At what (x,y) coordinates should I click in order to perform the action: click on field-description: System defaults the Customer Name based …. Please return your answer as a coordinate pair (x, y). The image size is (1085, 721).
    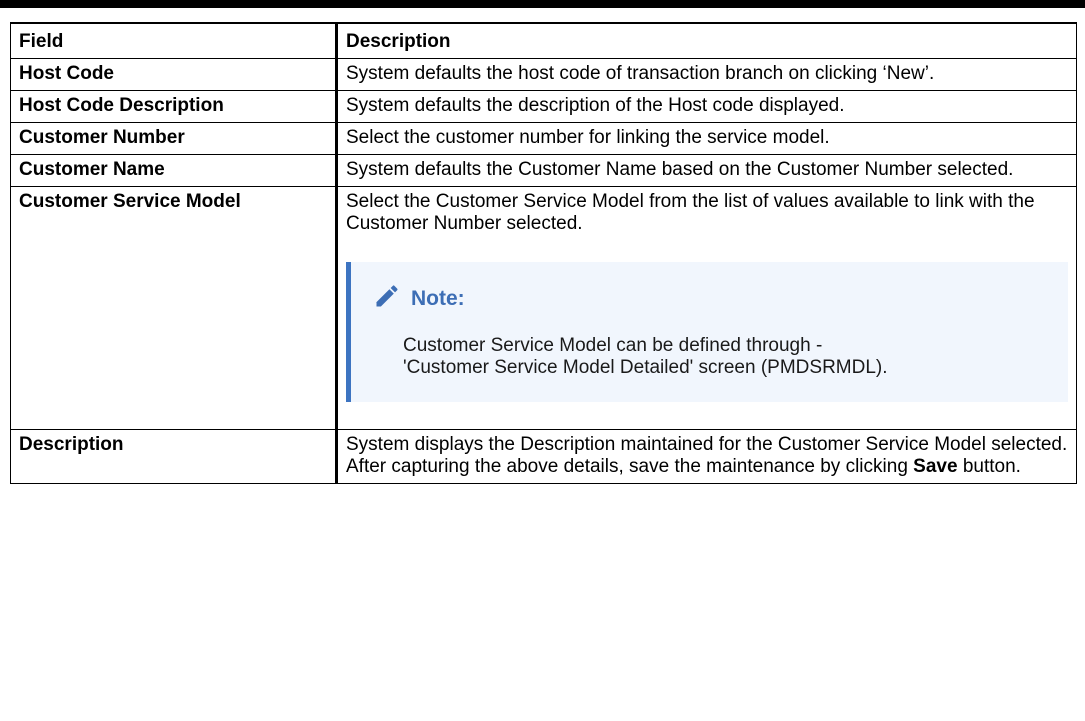
    Looking at the image, I should click on (706, 170).